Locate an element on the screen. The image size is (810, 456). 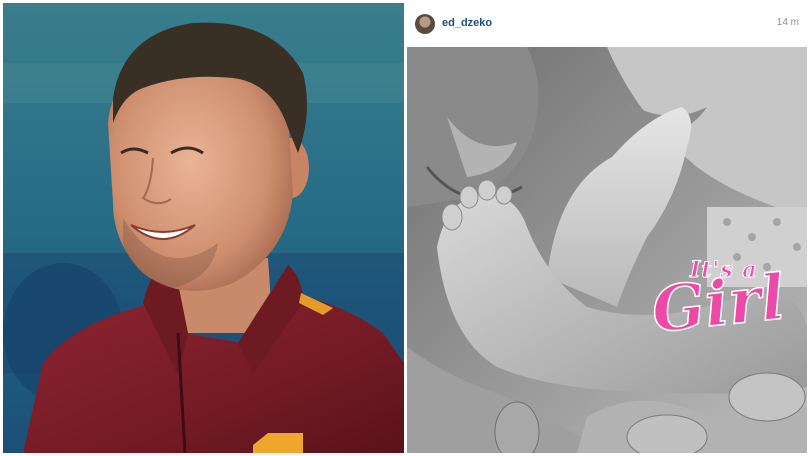
post-timestamp: 14 m is located at coordinates (787, 22).